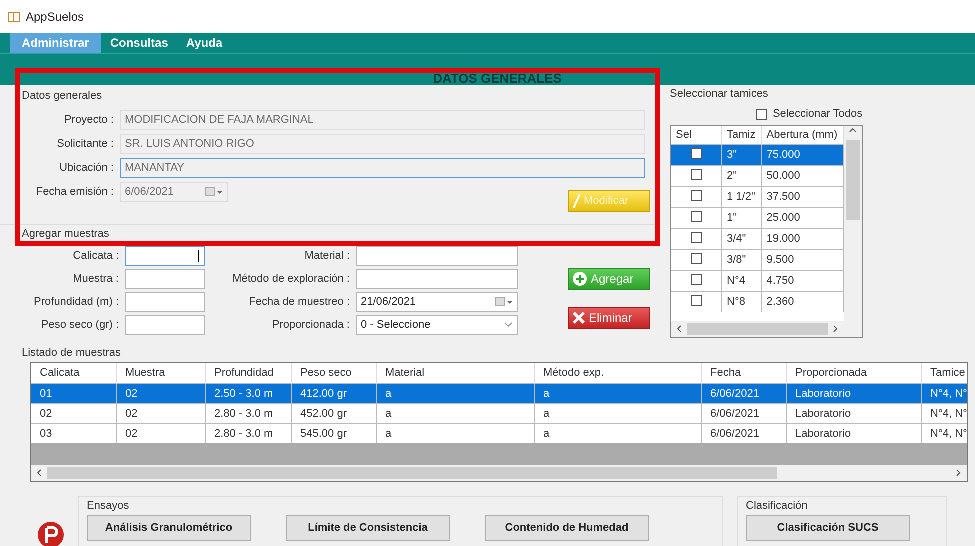 This screenshot has height=546, width=975. What do you see at coordinates (497, 78) in the screenshot?
I see `panel-title: DATOS GENERALES` at bounding box center [497, 78].